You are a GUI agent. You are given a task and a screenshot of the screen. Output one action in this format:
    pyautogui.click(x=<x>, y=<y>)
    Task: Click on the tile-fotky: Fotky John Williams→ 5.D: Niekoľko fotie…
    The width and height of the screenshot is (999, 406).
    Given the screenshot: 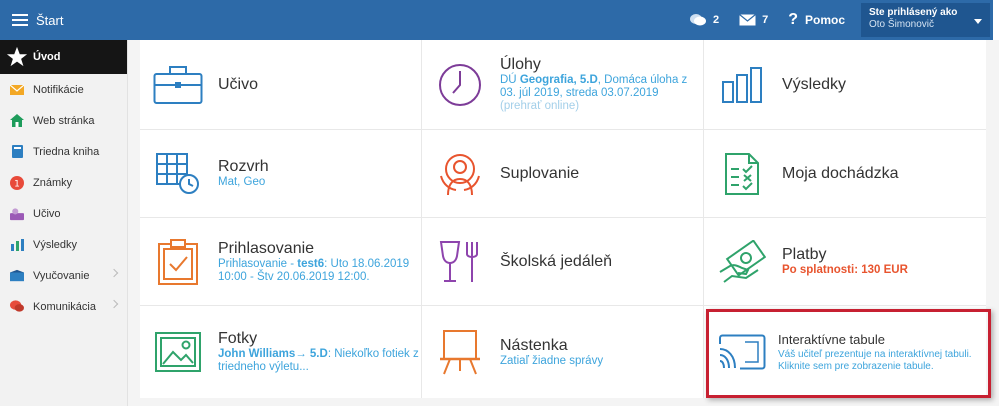 What is the action you would take?
    pyautogui.click(x=281, y=352)
    